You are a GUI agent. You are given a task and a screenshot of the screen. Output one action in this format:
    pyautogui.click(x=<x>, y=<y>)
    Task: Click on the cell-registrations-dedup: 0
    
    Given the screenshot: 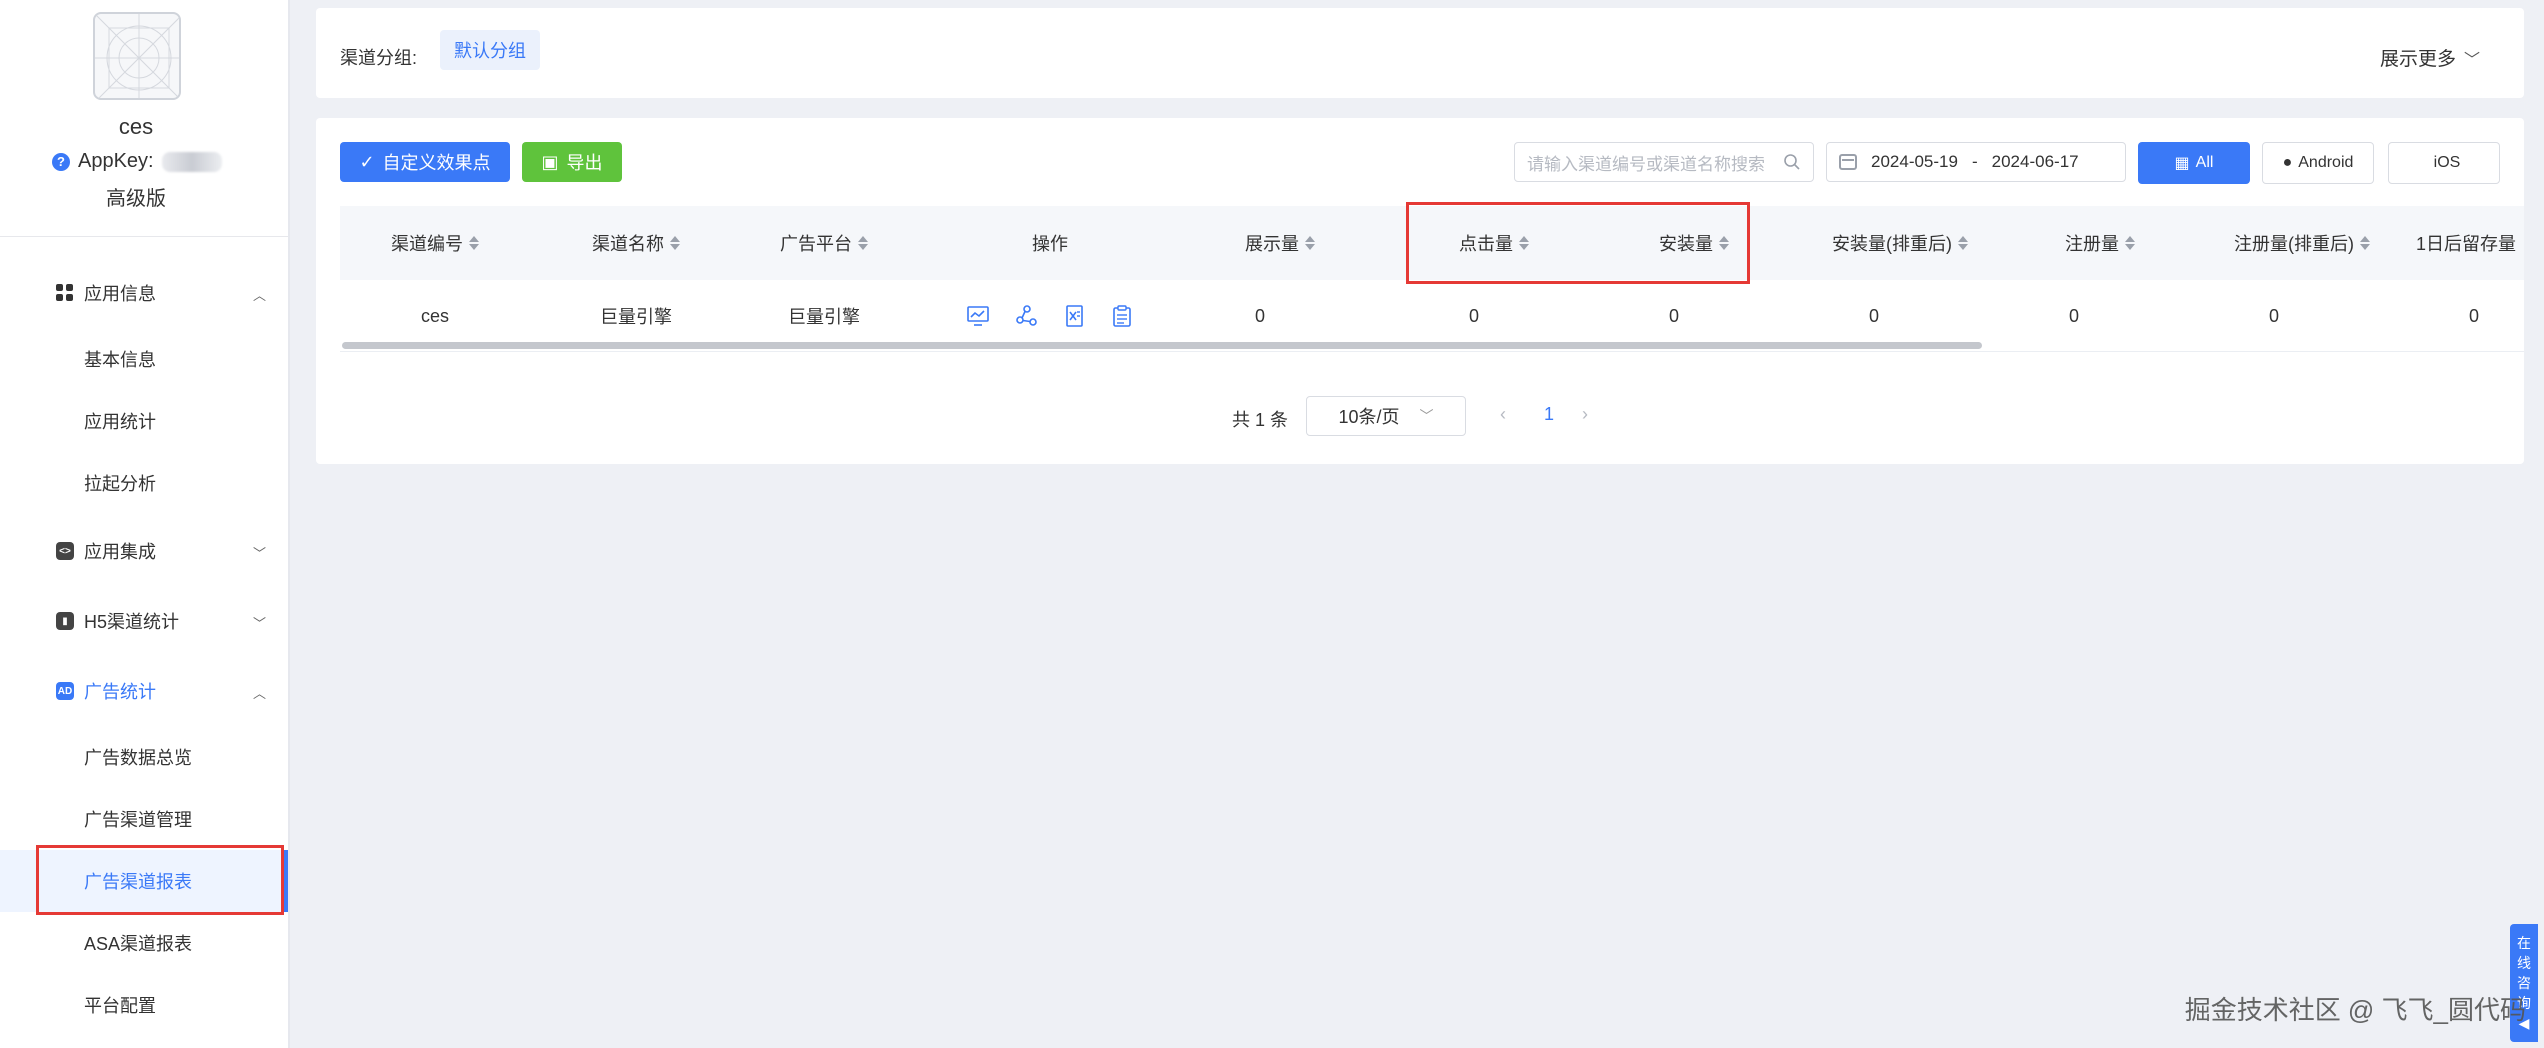 What is the action you would take?
    pyautogui.click(x=2273, y=315)
    